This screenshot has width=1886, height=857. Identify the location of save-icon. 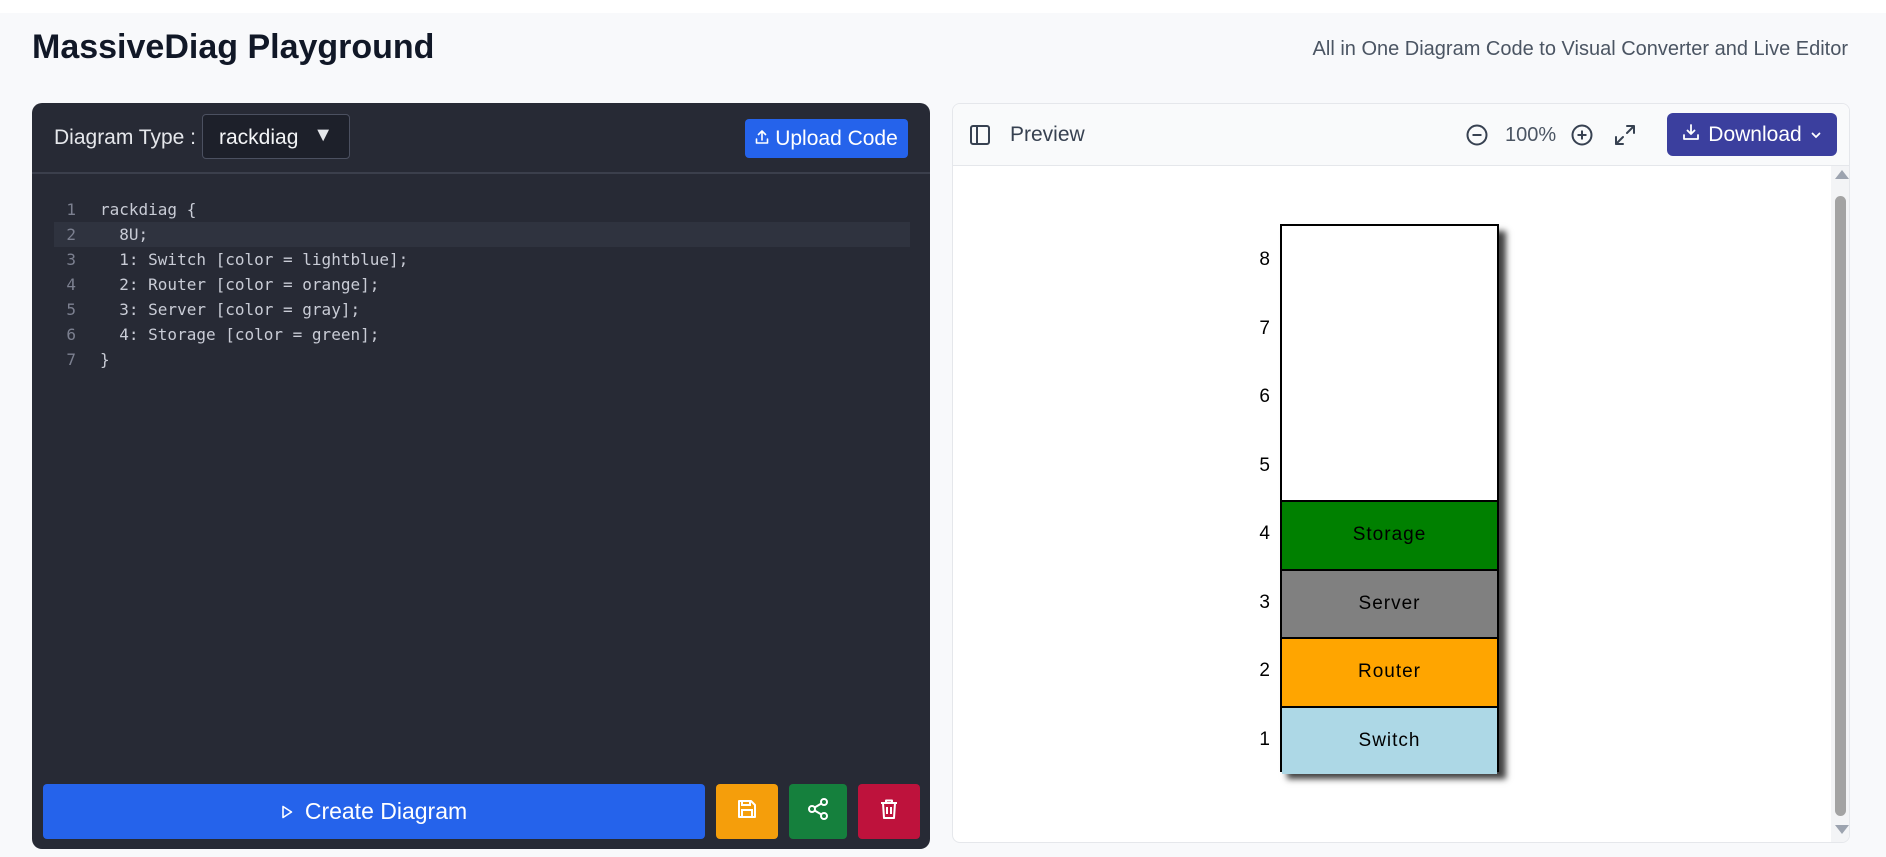
(747, 811).